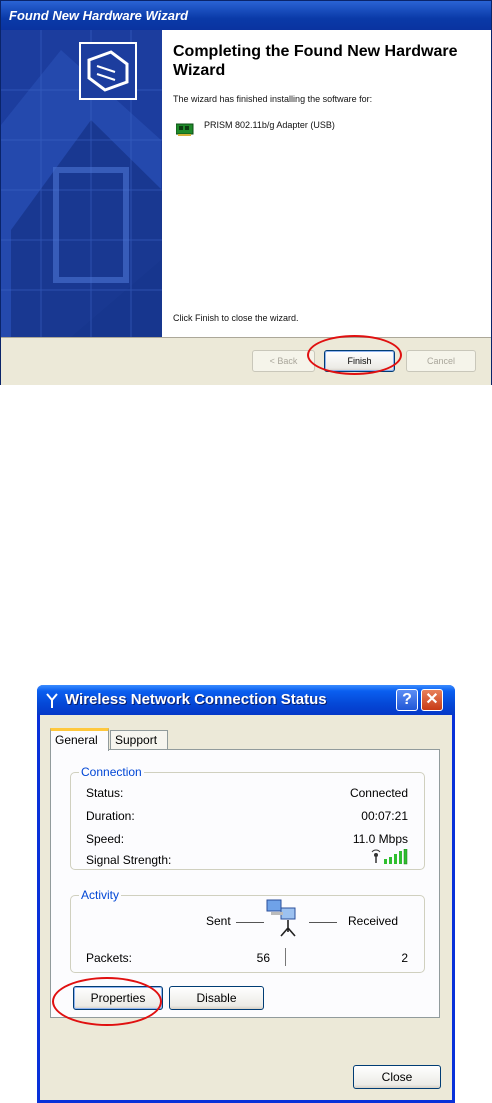  I want to click on finish-button: Finish, so click(359, 361).